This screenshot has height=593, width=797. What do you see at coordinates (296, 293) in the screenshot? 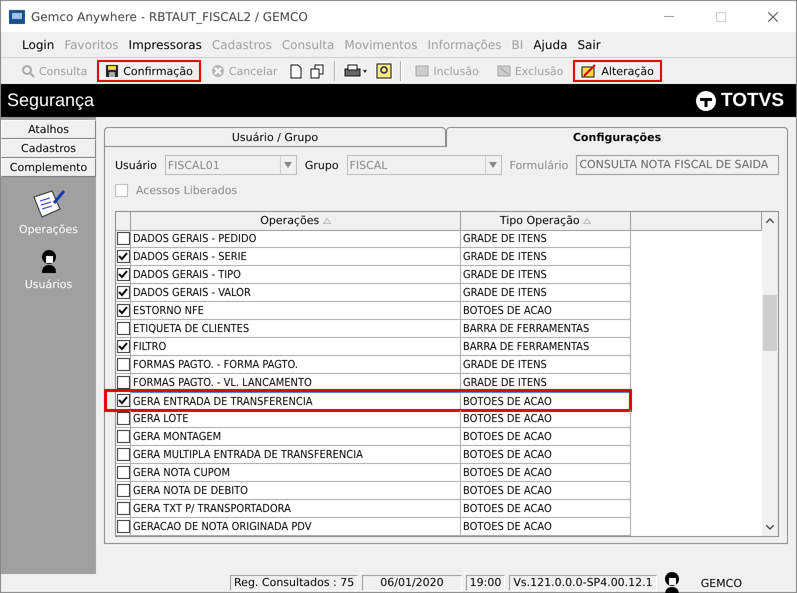
I see `table-cell: DADOS GERAIS - VALOR` at bounding box center [296, 293].